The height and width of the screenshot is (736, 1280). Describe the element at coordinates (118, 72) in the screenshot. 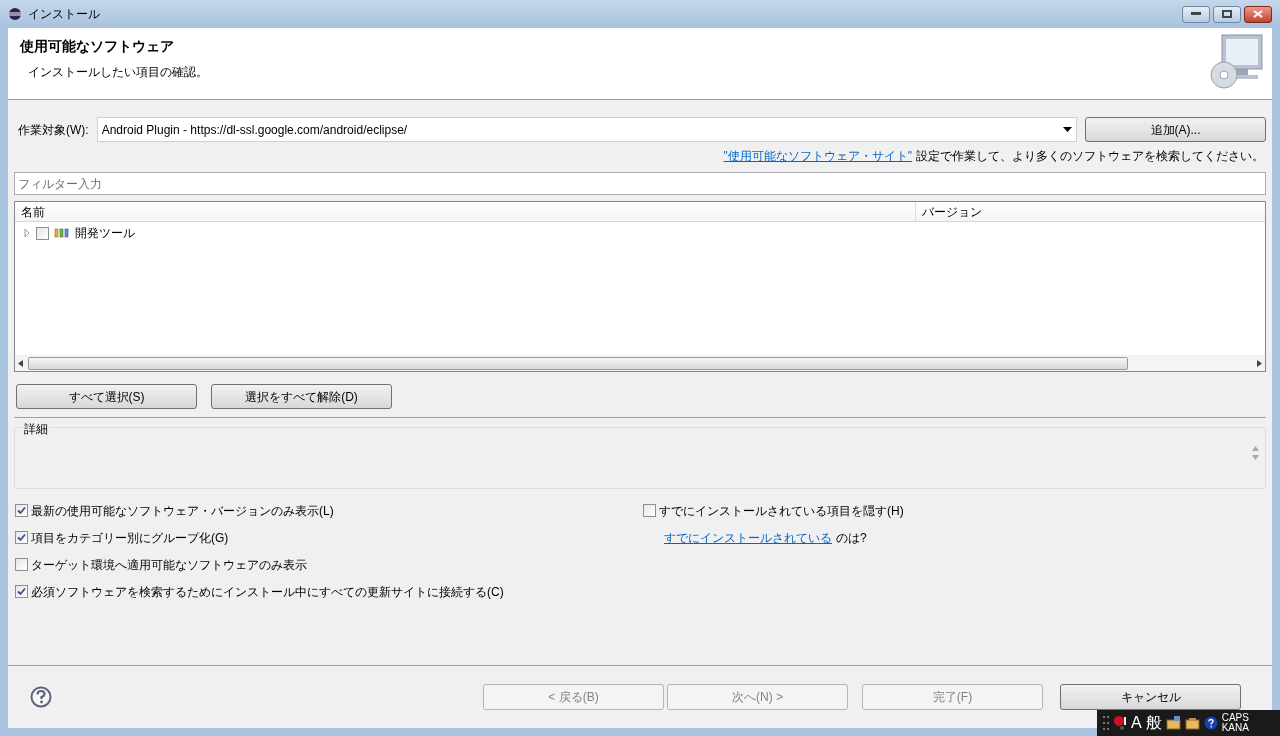

I see `page-description: インストールしたい項目の確認。` at that location.